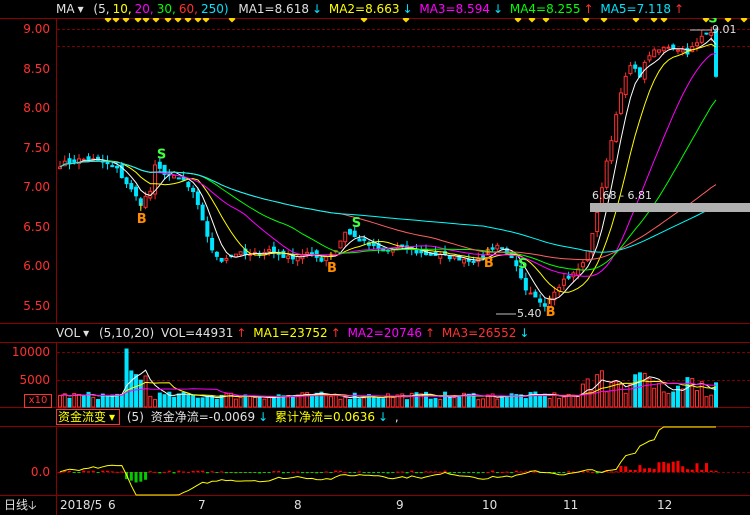  What do you see at coordinates (40, 472) in the screenshot?
I see `flow-tick: 0.0` at bounding box center [40, 472].